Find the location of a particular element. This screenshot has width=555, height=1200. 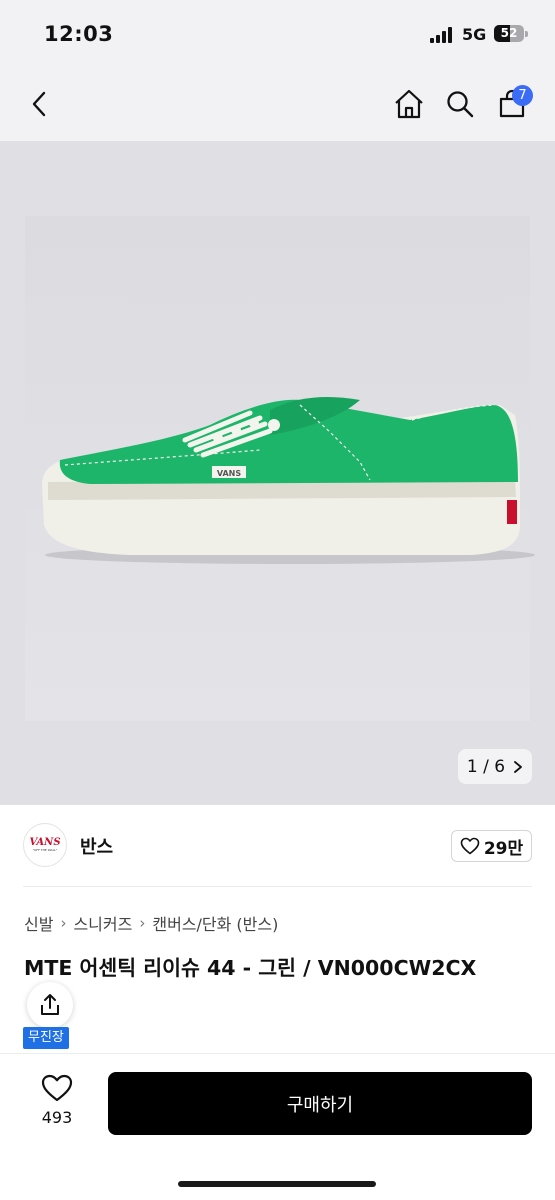

home-icon is located at coordinates (409, 104).